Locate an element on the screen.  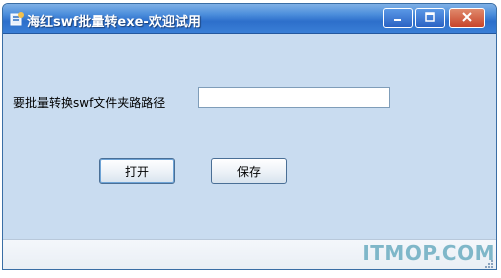
close-button is located at coordinates (467, 18).